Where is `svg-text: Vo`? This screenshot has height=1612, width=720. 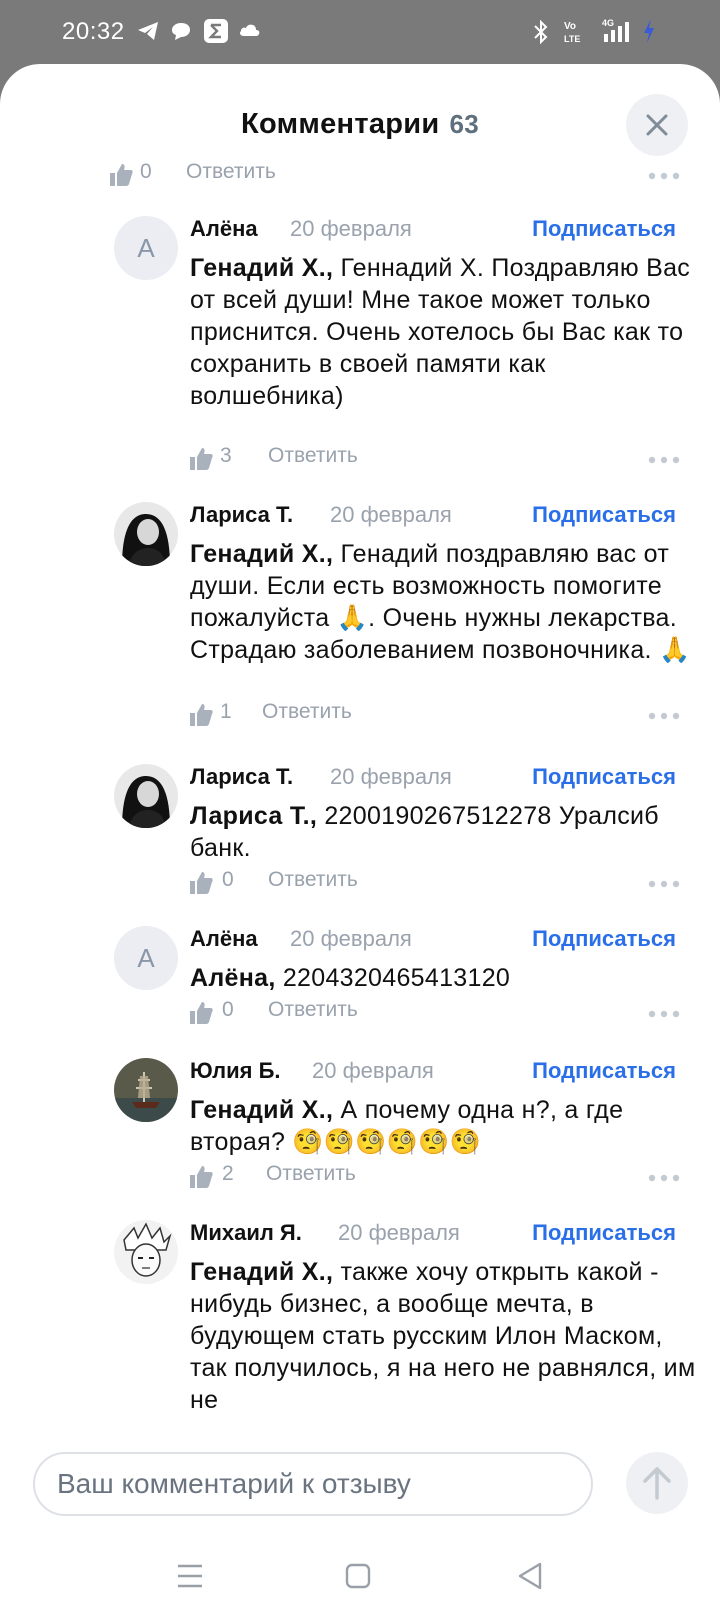
svg-text: Vo is located at coordinates (570, 26).